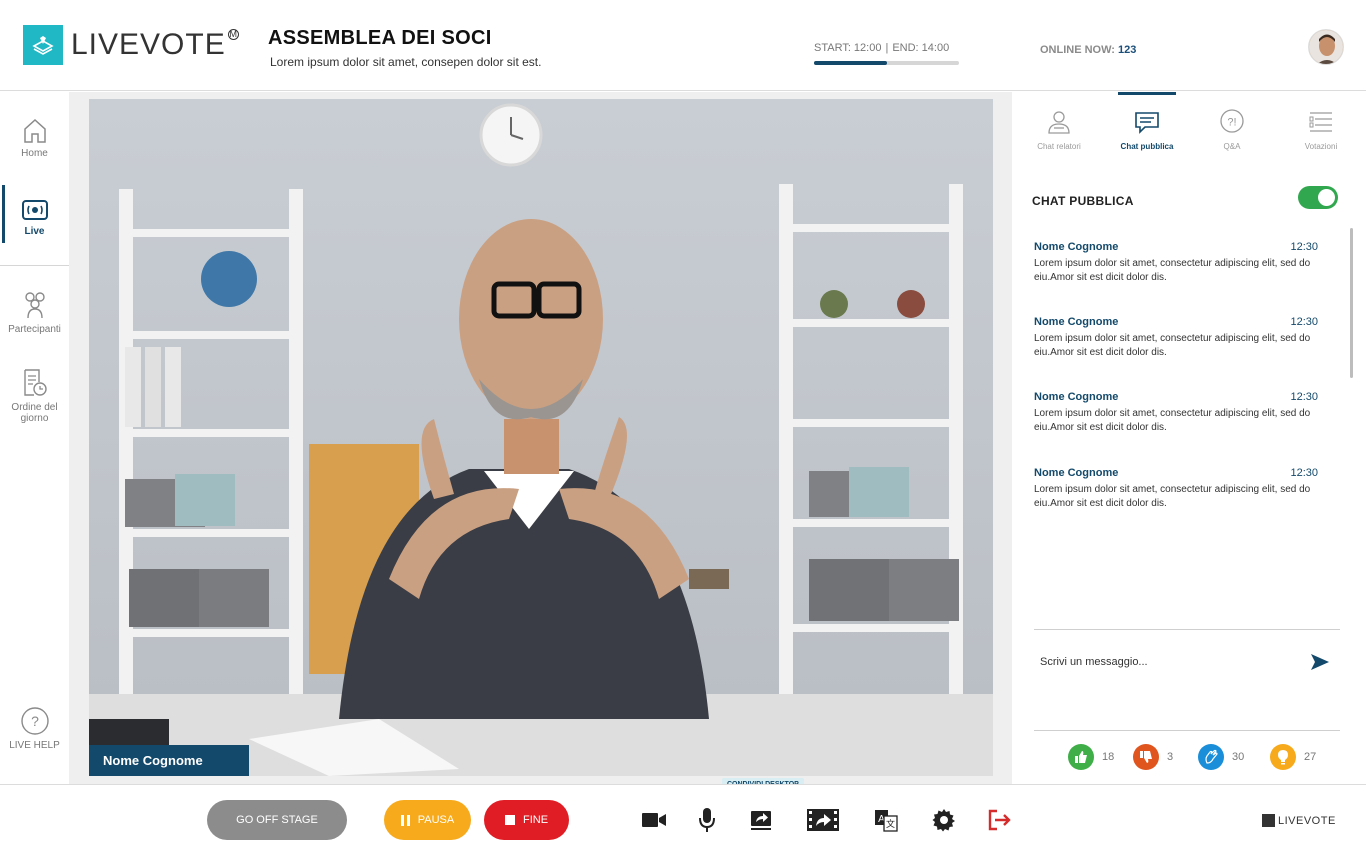 This screenshot has width=1366, height=854. What do you see at coordinates (1211, 757) in the screenshot?
I see `clap-icon` at bounding box center [1211, 757].